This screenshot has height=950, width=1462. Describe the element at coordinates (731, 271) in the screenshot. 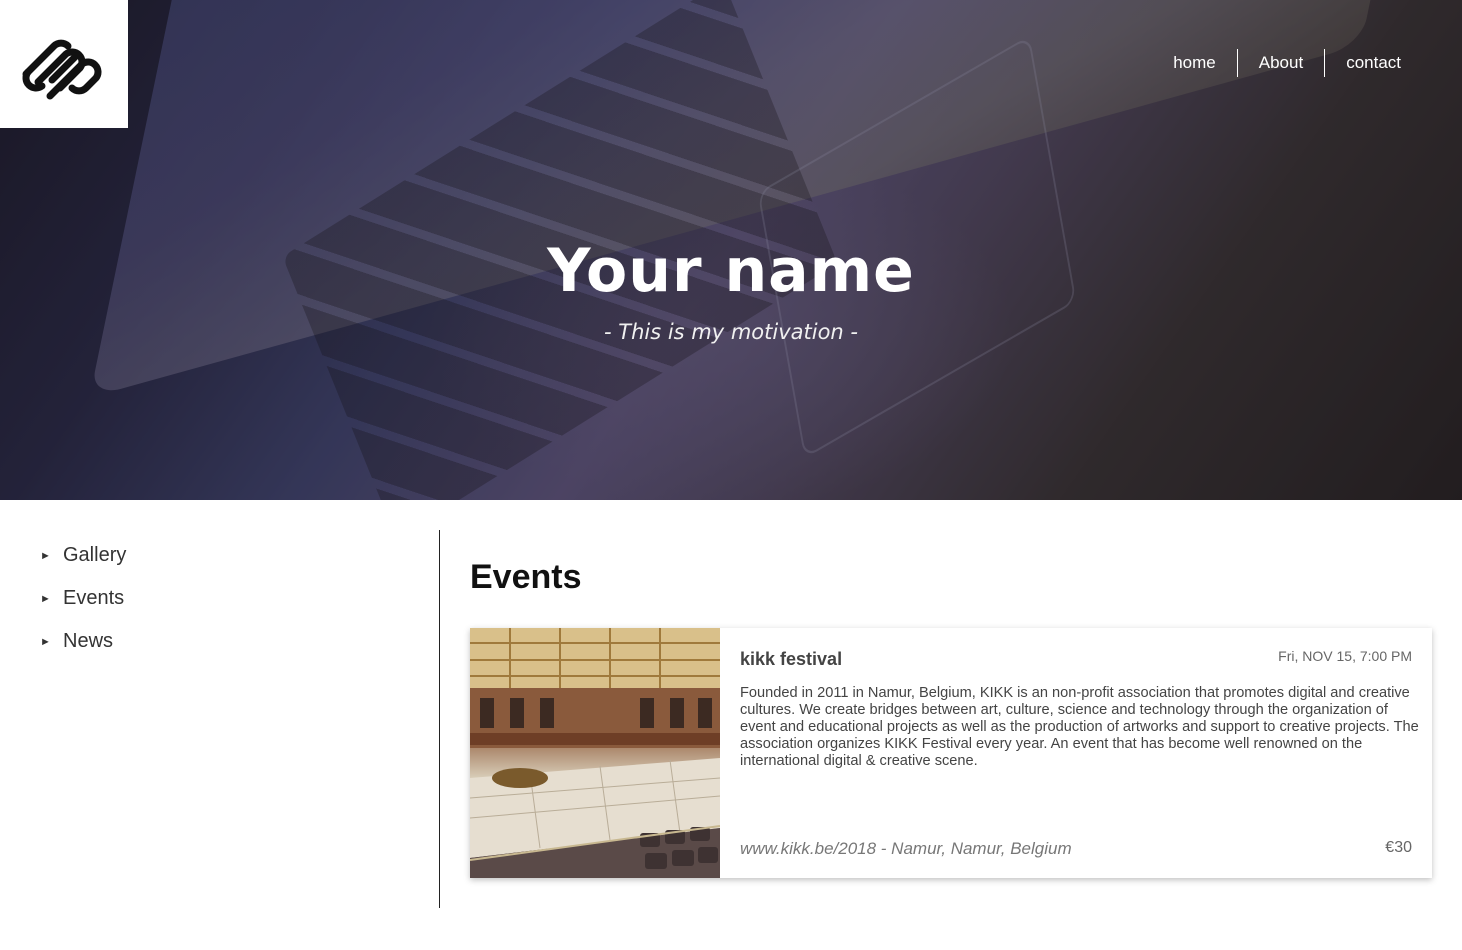

I see `hero-title: Your name` at that location.